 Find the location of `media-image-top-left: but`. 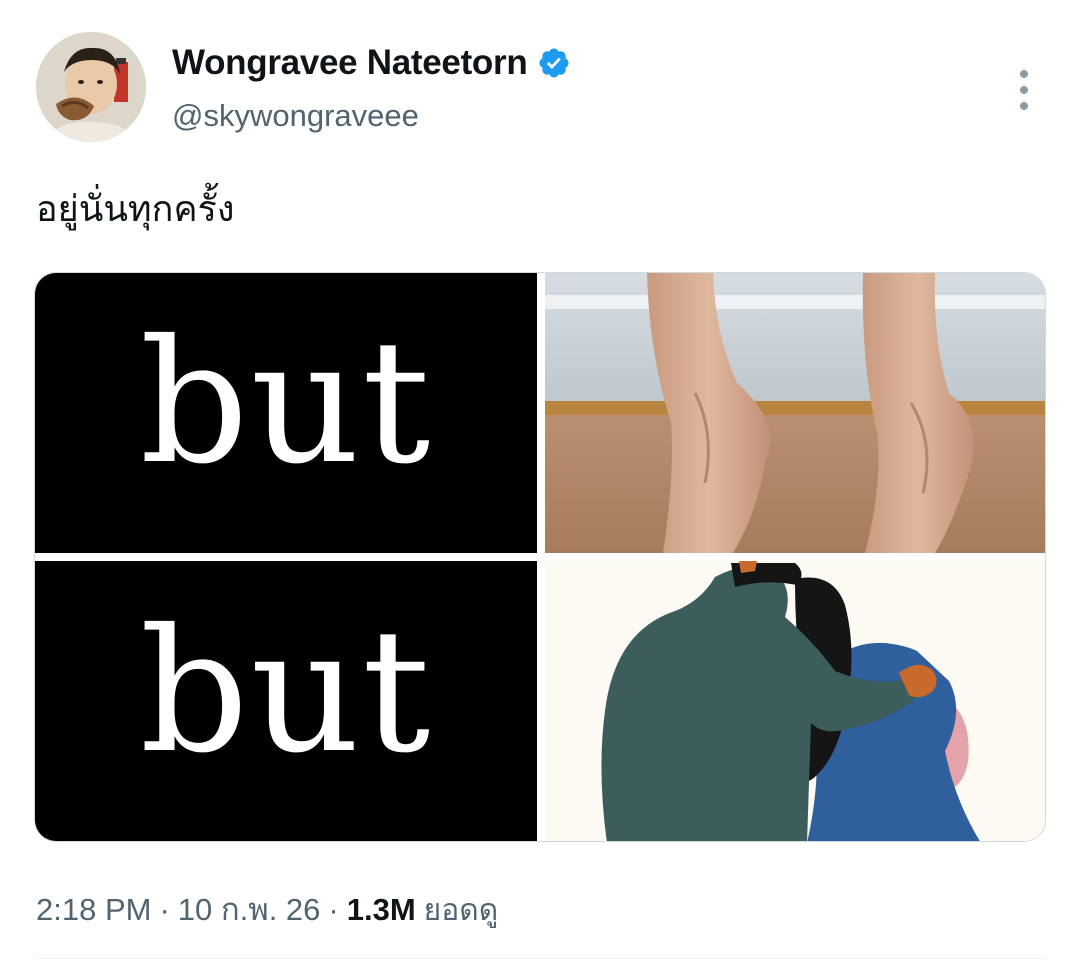

media-image-top-left: but is located at coordinates (286, 413).